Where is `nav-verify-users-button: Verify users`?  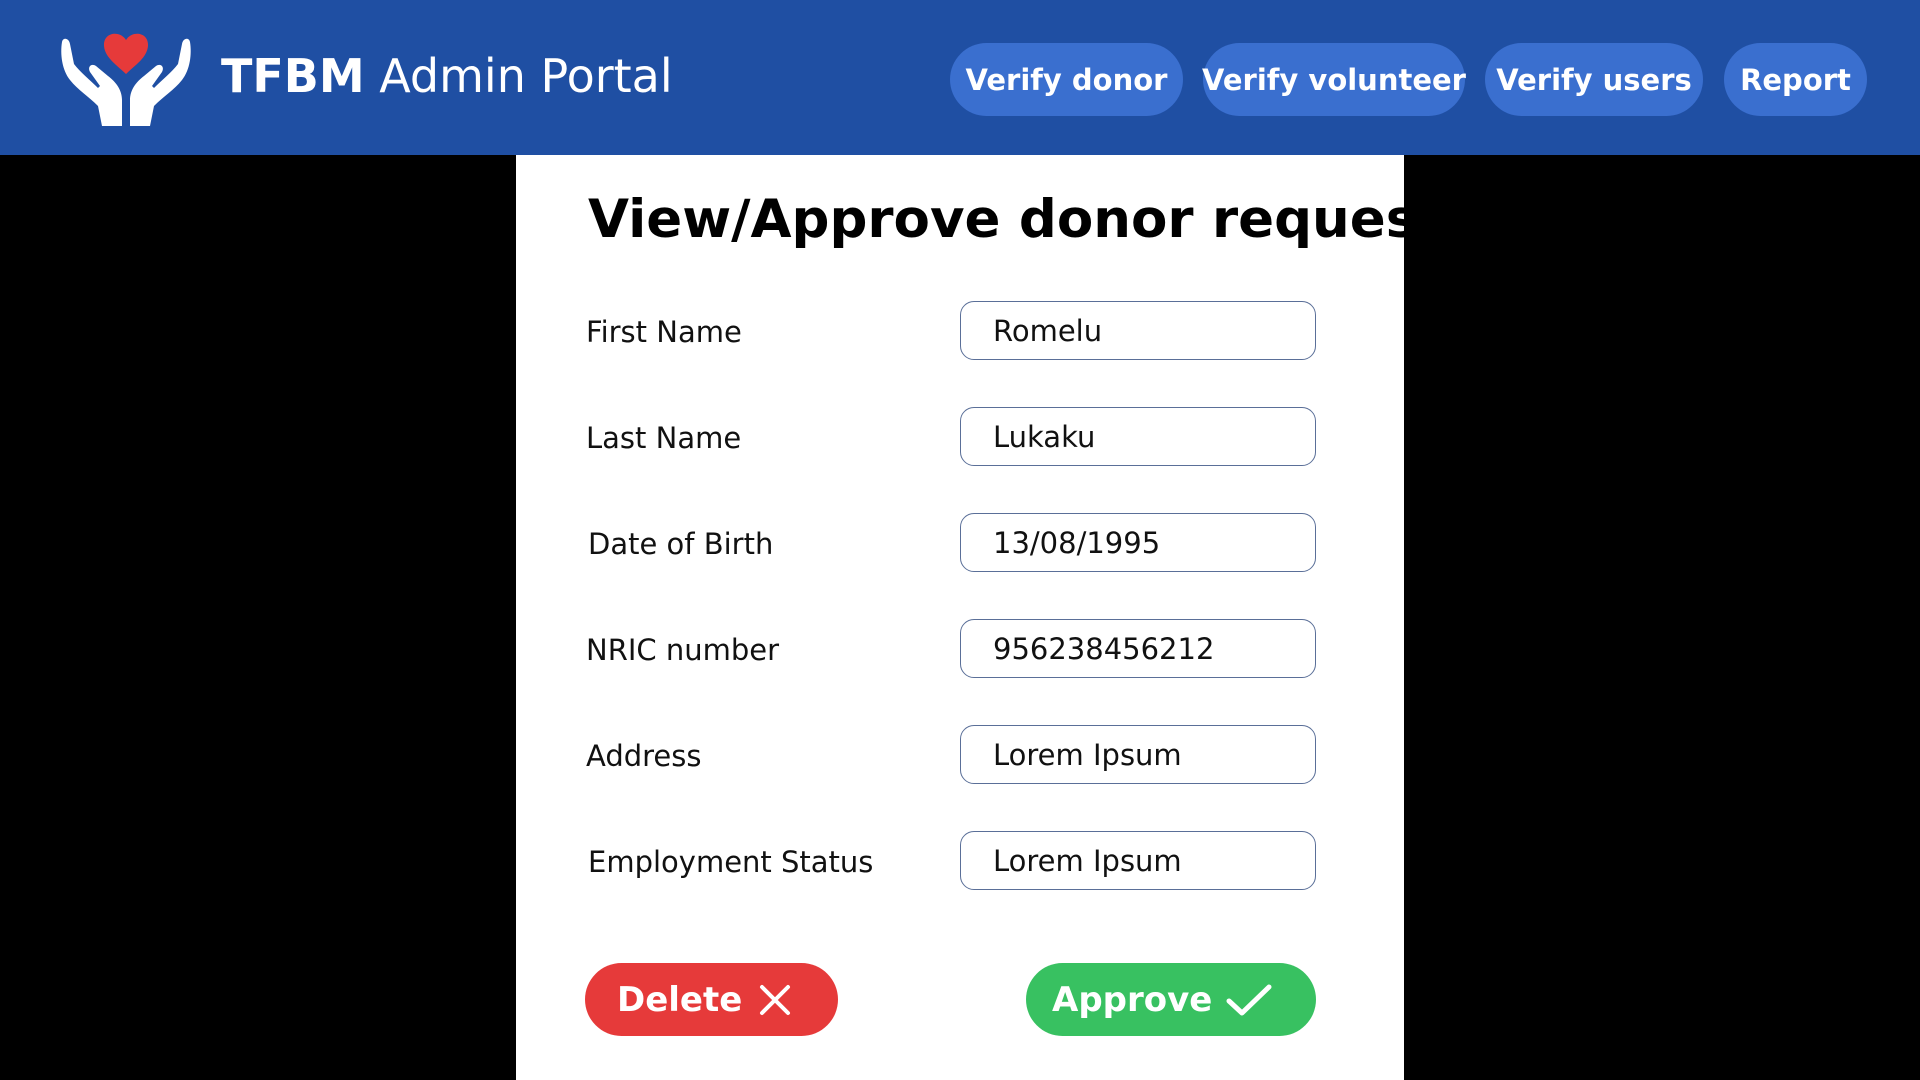
nav-verify-users-button: Verify users is located at coordinates (1594, 79).